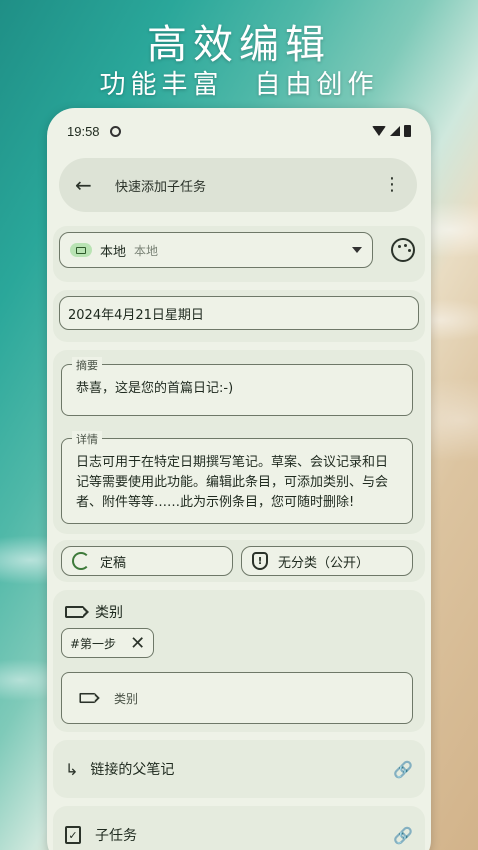 The image size is (478, 850). I want to click on folder-icon, so click(81, 250).